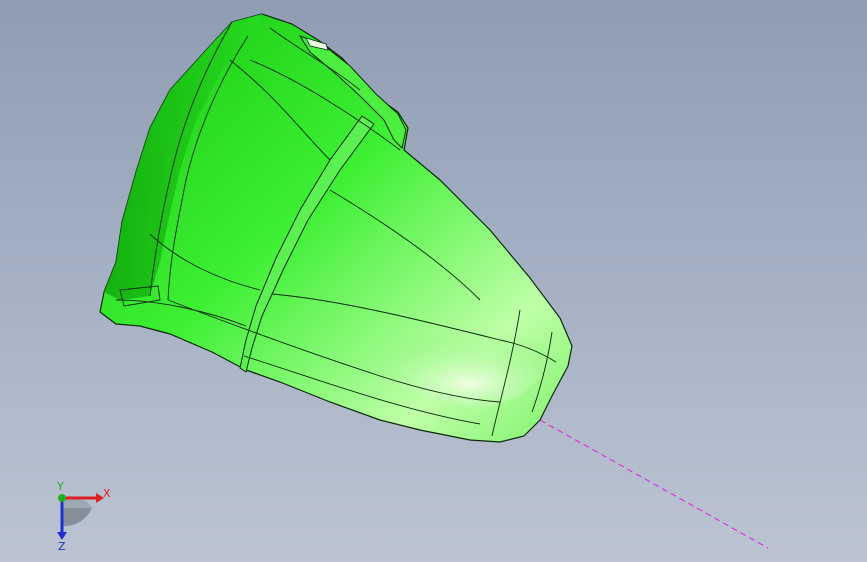  Describe the element at coordinates (62, 498) in the screenshot. I see `y-axis-dot` at that location.